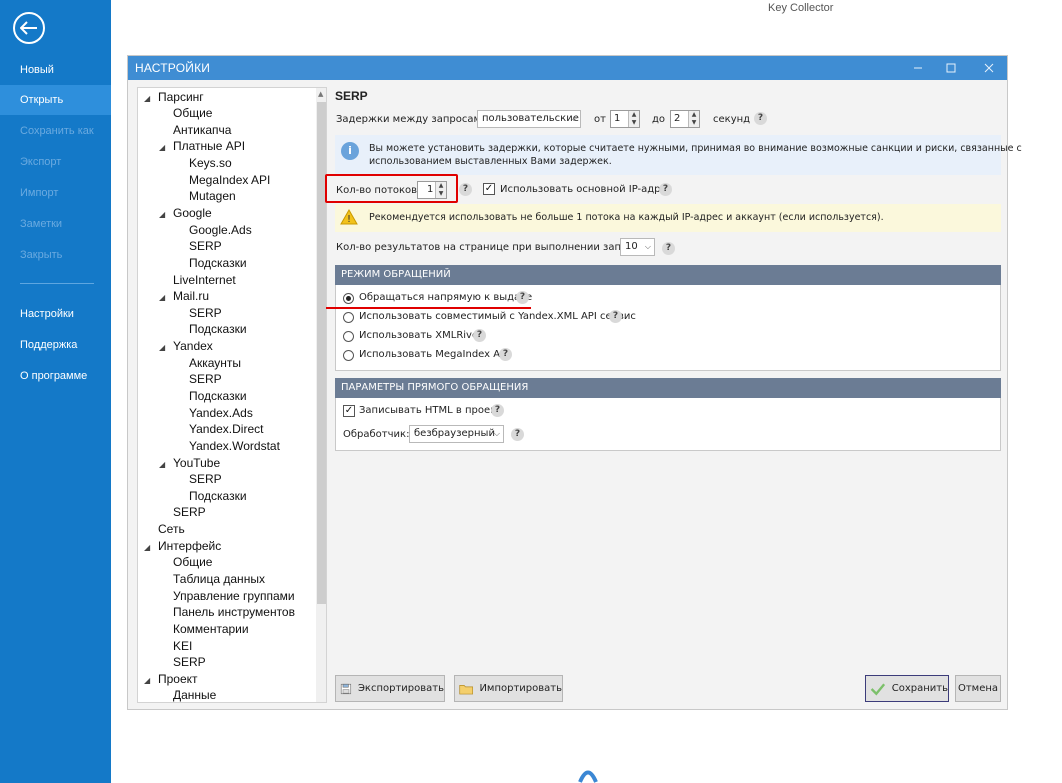 Image resolution: width=1062 pixels, height=783 pixels. I want to click on tree-leaf: Антикапча, so click(202, 130).